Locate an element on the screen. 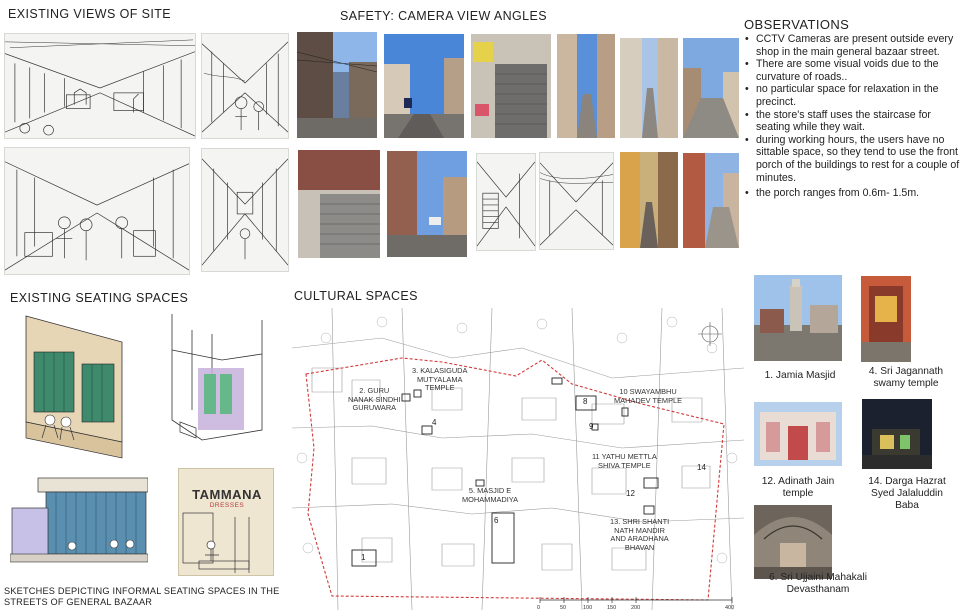 This screenshot has width=969, height=612. scale-tick: 400 is located at coordinates (730, 608).